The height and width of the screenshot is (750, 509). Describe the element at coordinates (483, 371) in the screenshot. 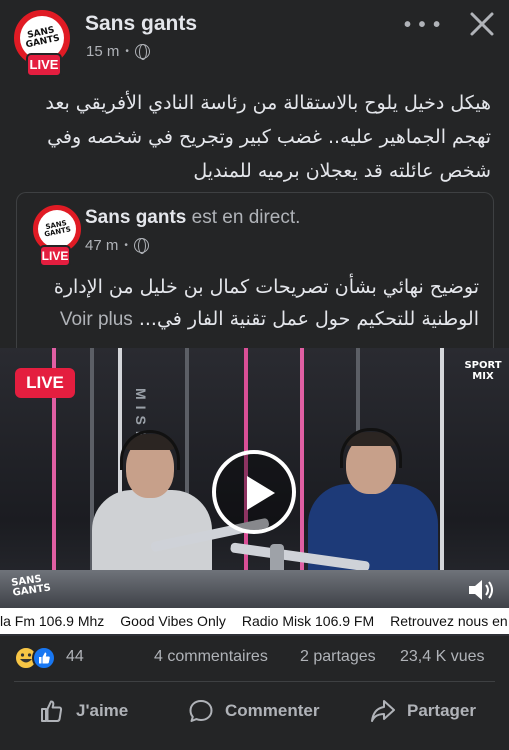

I see `channel-logo: SPORT MIX` at that location.